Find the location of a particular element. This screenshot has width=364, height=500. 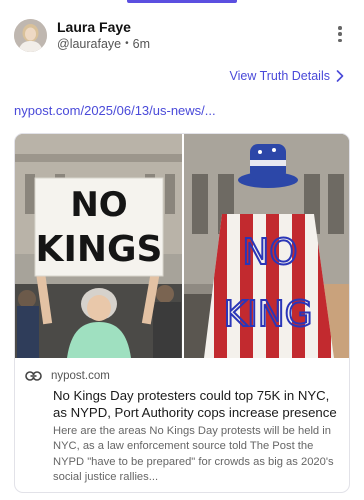

right-sign-line-1: NO is located at coordinates (269, 252).